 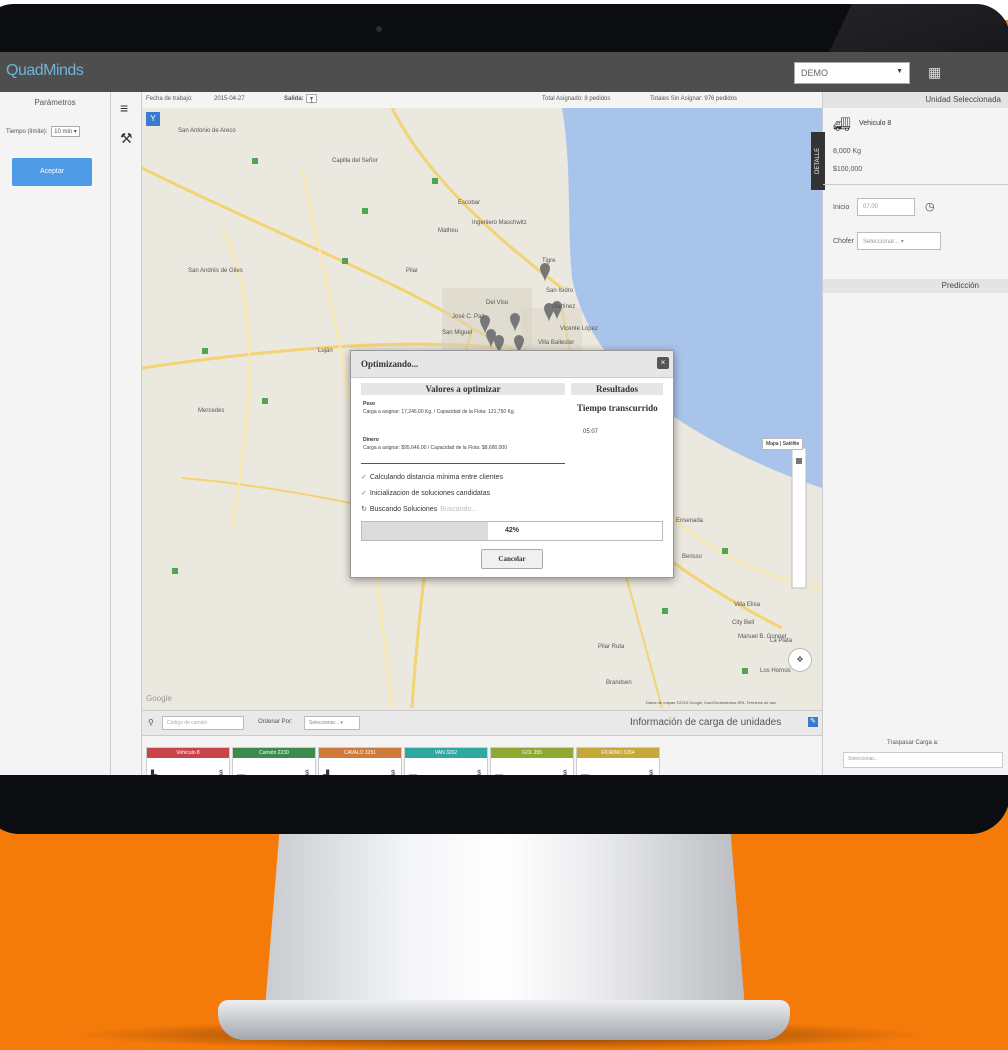 What do you see at coordinates (576, 99) in the screenshot?
I see `total-asignado: Total Asignado: 8 pedidos` at bounding box center [576, 99].